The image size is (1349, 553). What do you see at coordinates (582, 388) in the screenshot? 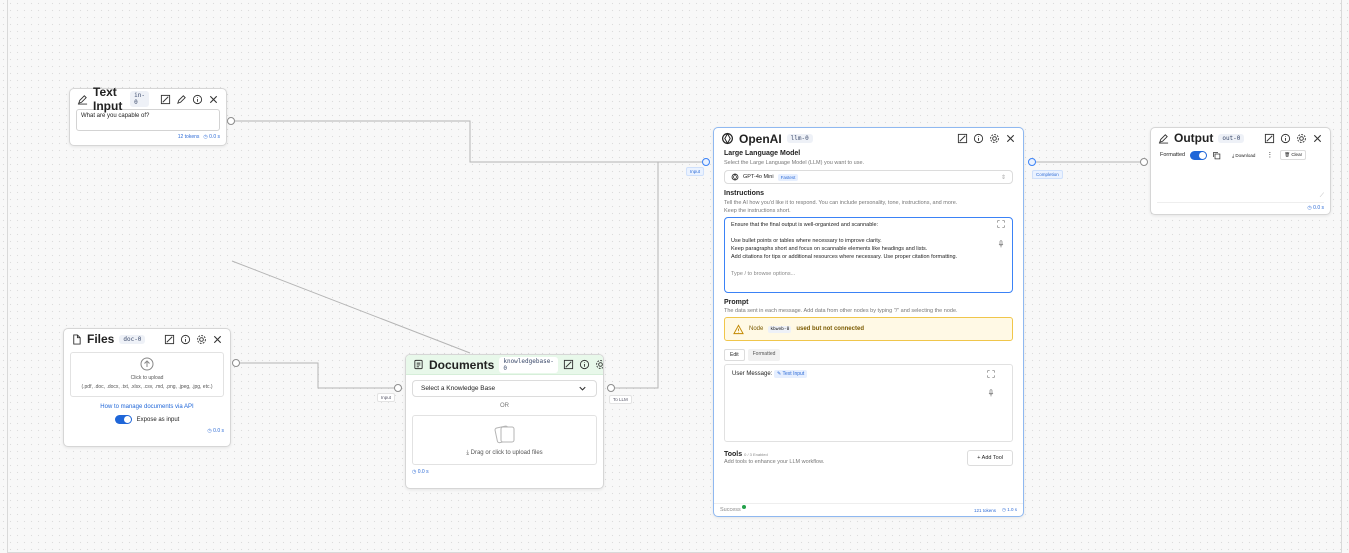
I see `chevron-down-icon` at bounding box center [582, 388].